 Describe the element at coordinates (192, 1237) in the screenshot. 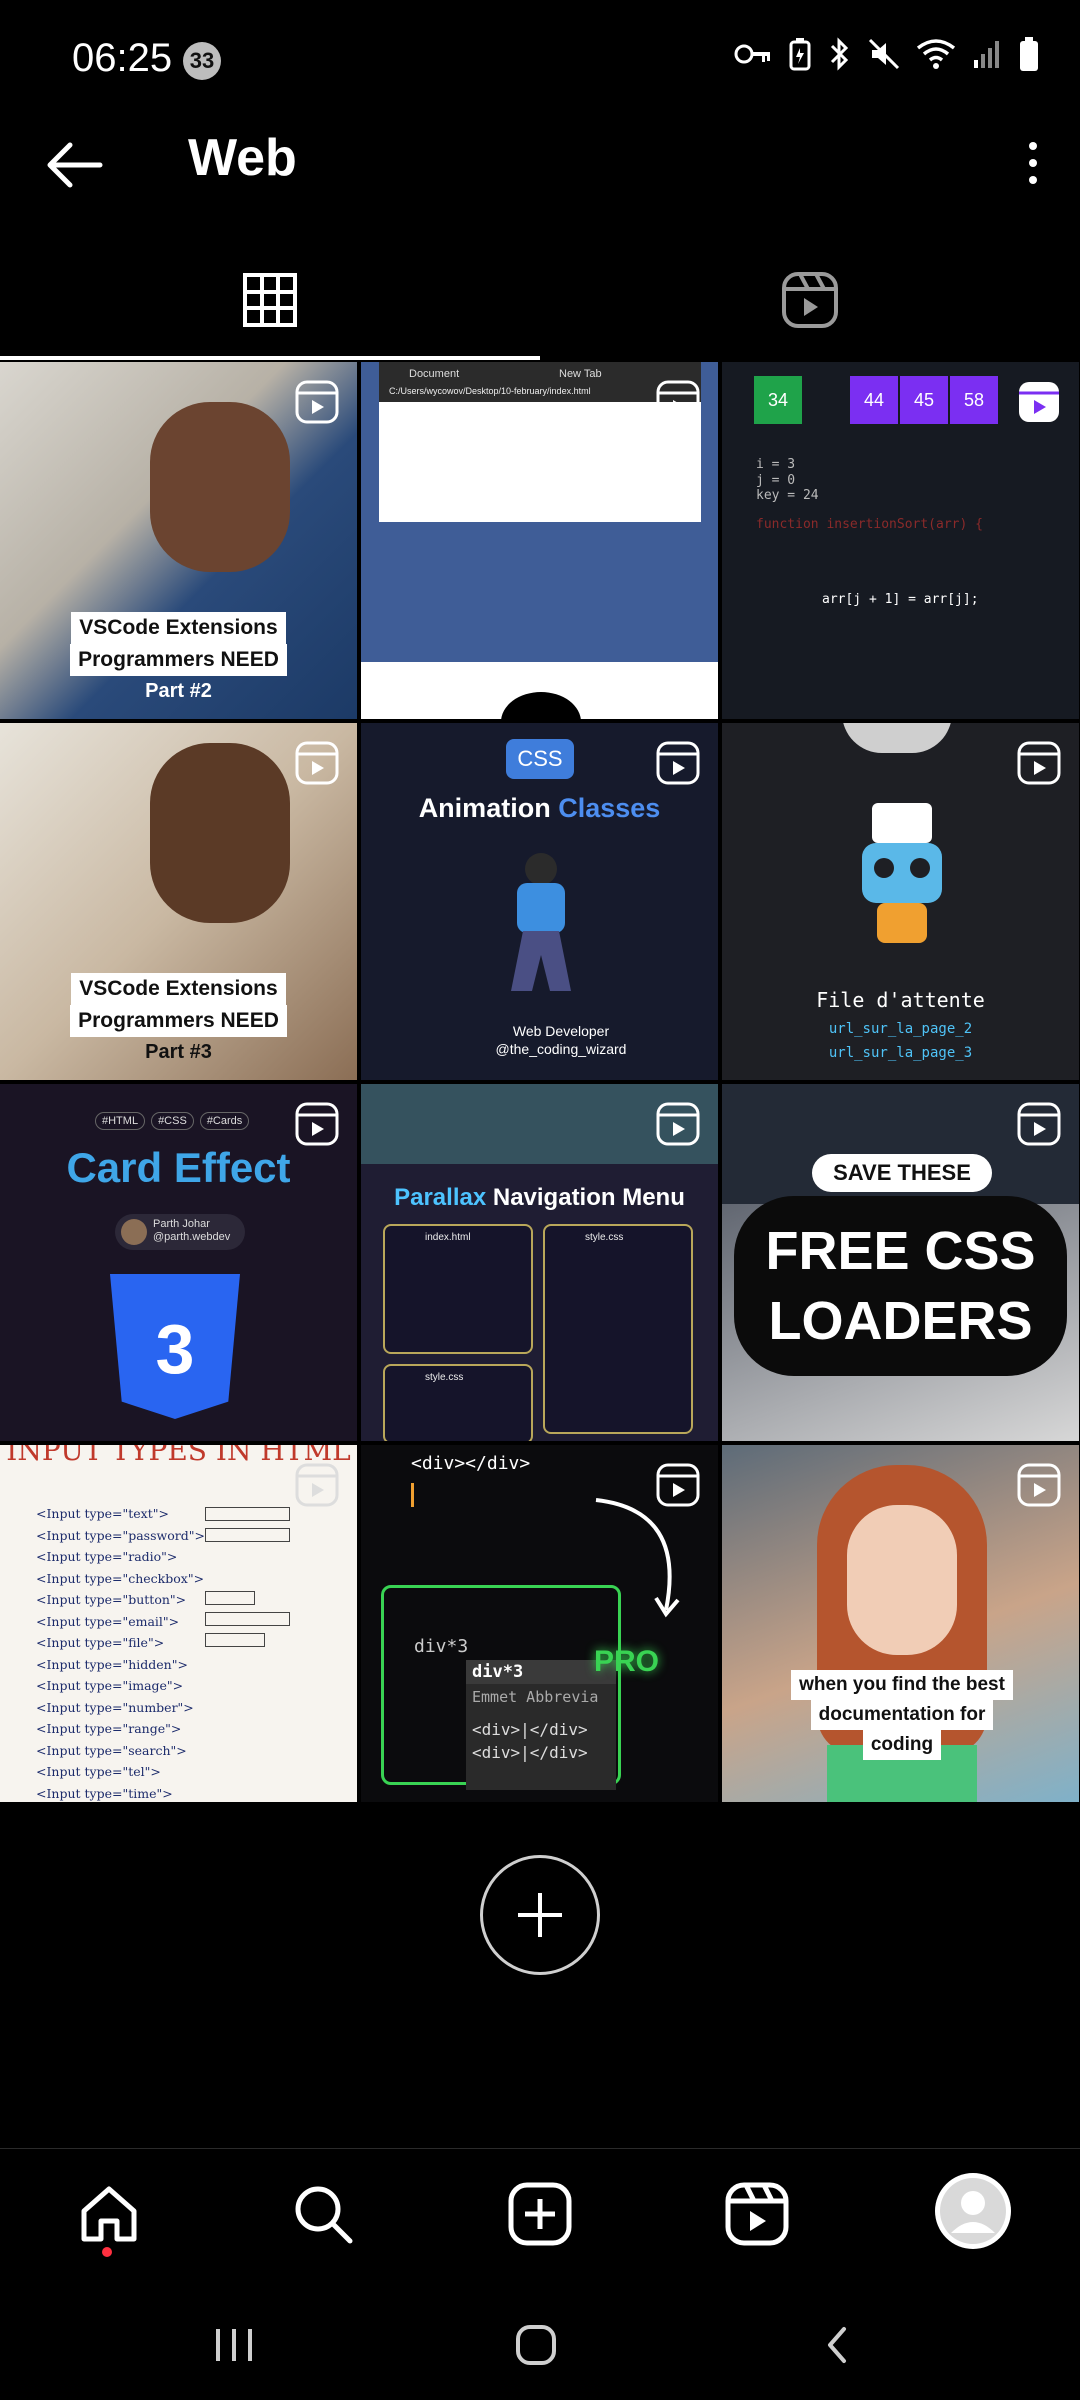

I see `author-handle: @parth.webdev` at that location.